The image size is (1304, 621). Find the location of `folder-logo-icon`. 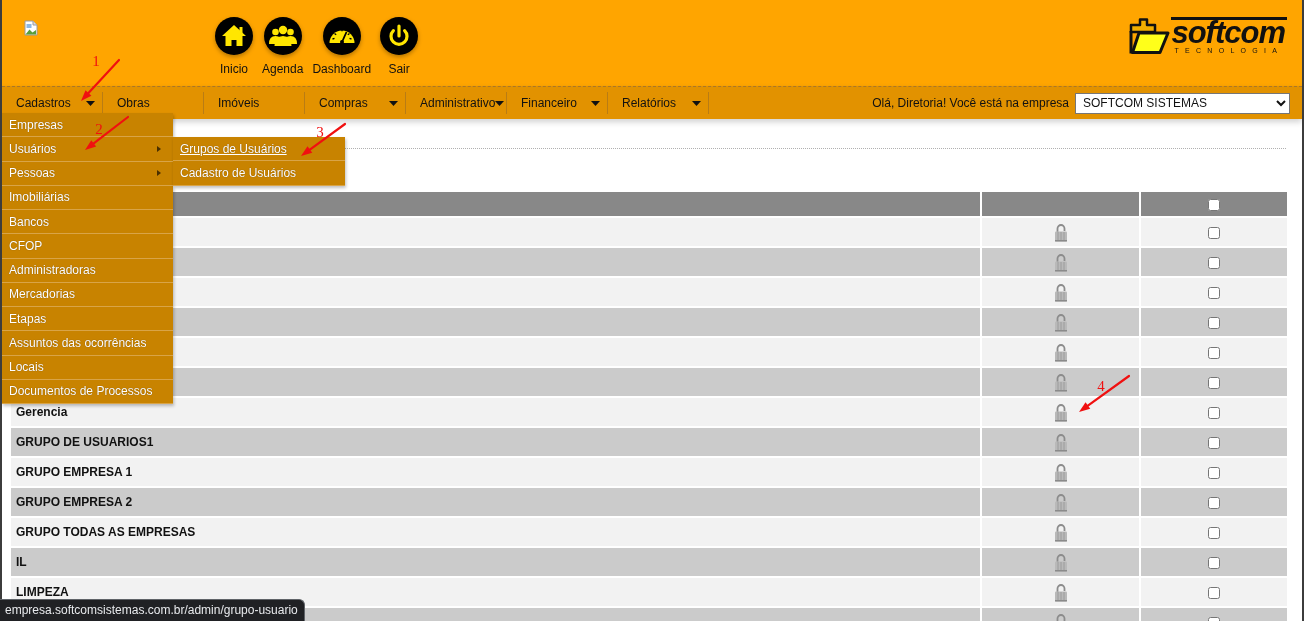

folder-logo-icon is located at coordinates (1149, 36).